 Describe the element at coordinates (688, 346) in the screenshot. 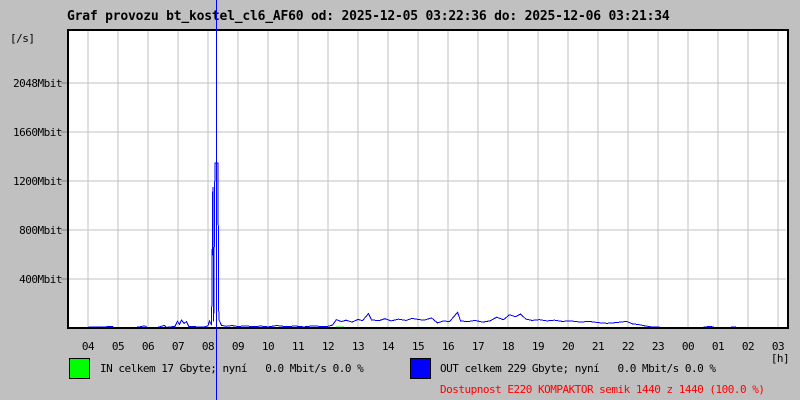

I see `x-tick-label: 00` at that location.